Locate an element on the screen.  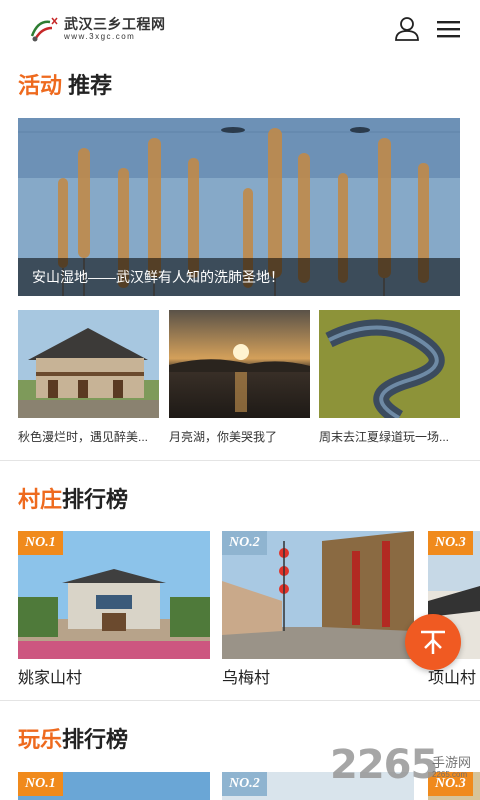
thumb-image-road is located at coordinates (389, 364).